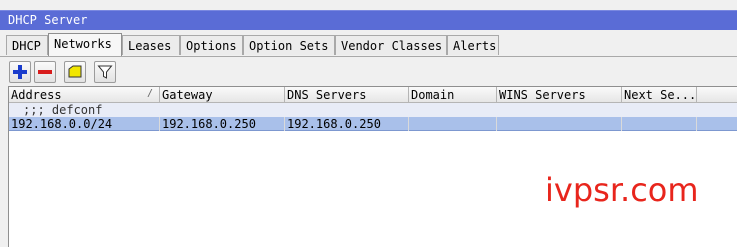 The image size is (737, 247). What do you see at coordinates (63, 110) in the screenshot?
I see `comment-text: ;;; defconf` at bounding box center [63, 110].